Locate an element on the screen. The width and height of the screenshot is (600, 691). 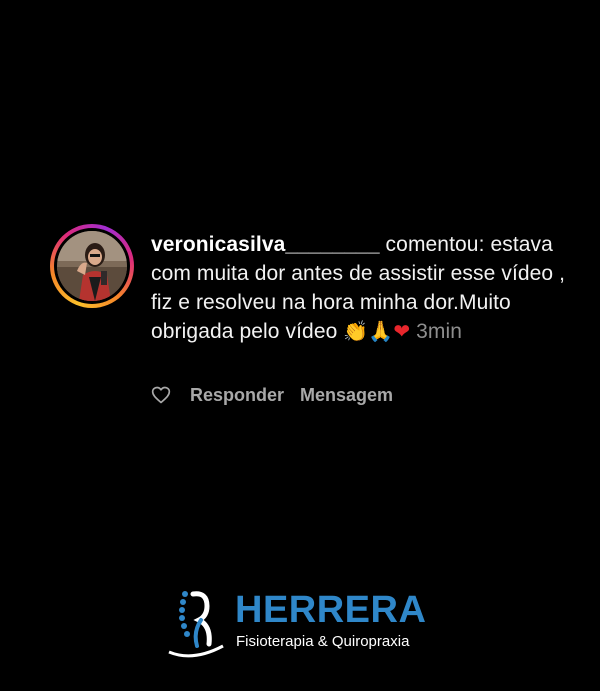
heart-outline-icon is located at coordinates (161, 395).